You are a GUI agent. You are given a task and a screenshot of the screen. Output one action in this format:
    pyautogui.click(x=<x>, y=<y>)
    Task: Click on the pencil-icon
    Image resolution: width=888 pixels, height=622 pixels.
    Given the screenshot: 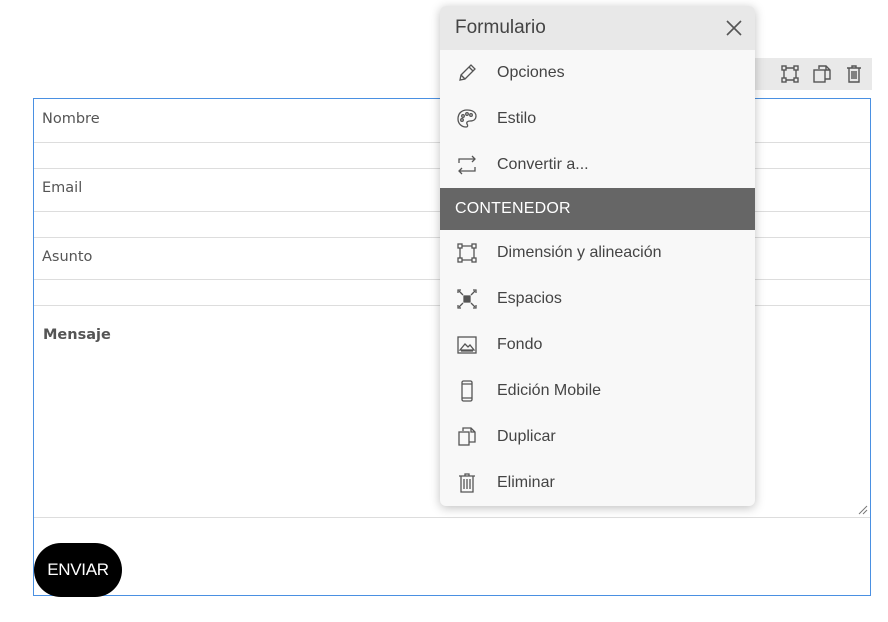 What is the action you would take?
    pyautogui.click(x=467, y=73)
    